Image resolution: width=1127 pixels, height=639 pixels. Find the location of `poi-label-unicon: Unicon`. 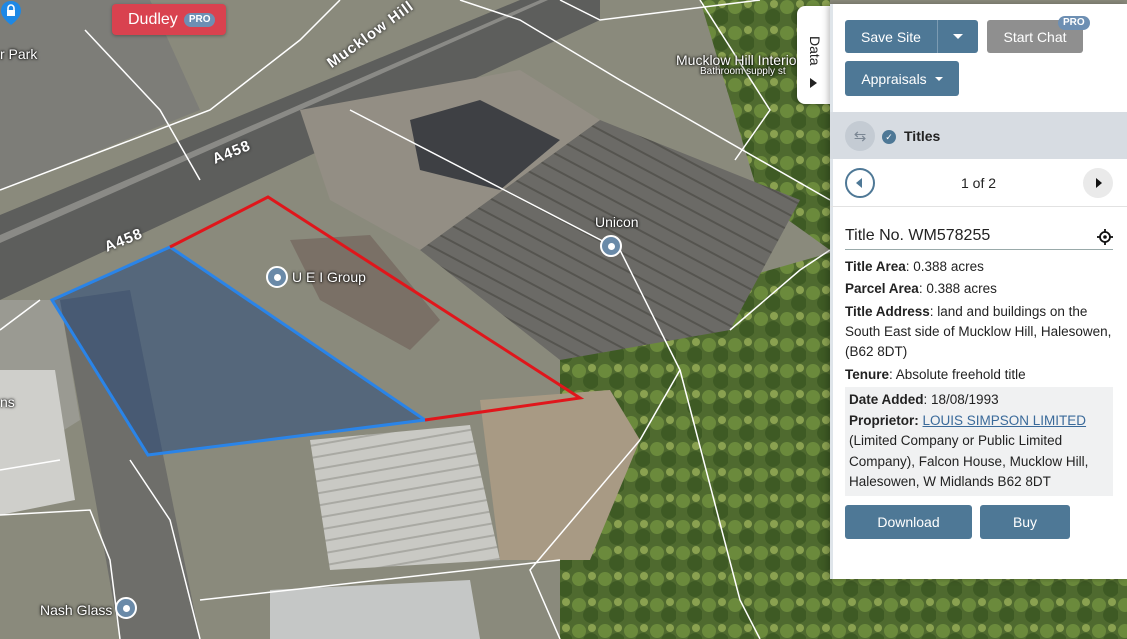

poi-label-unicon: Unicon is located at coordinates (617, 222).